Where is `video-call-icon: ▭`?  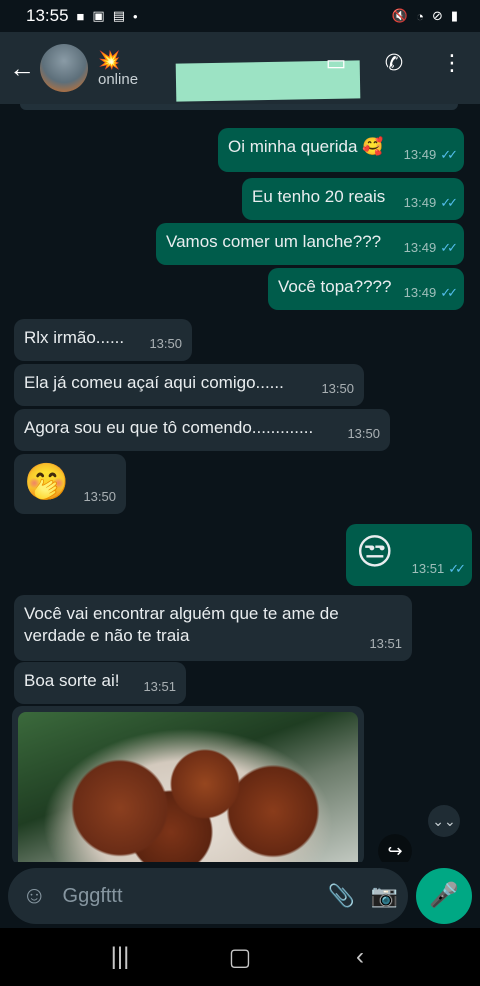 video-call-icon: ▭ is located at coordinates (336, 63).